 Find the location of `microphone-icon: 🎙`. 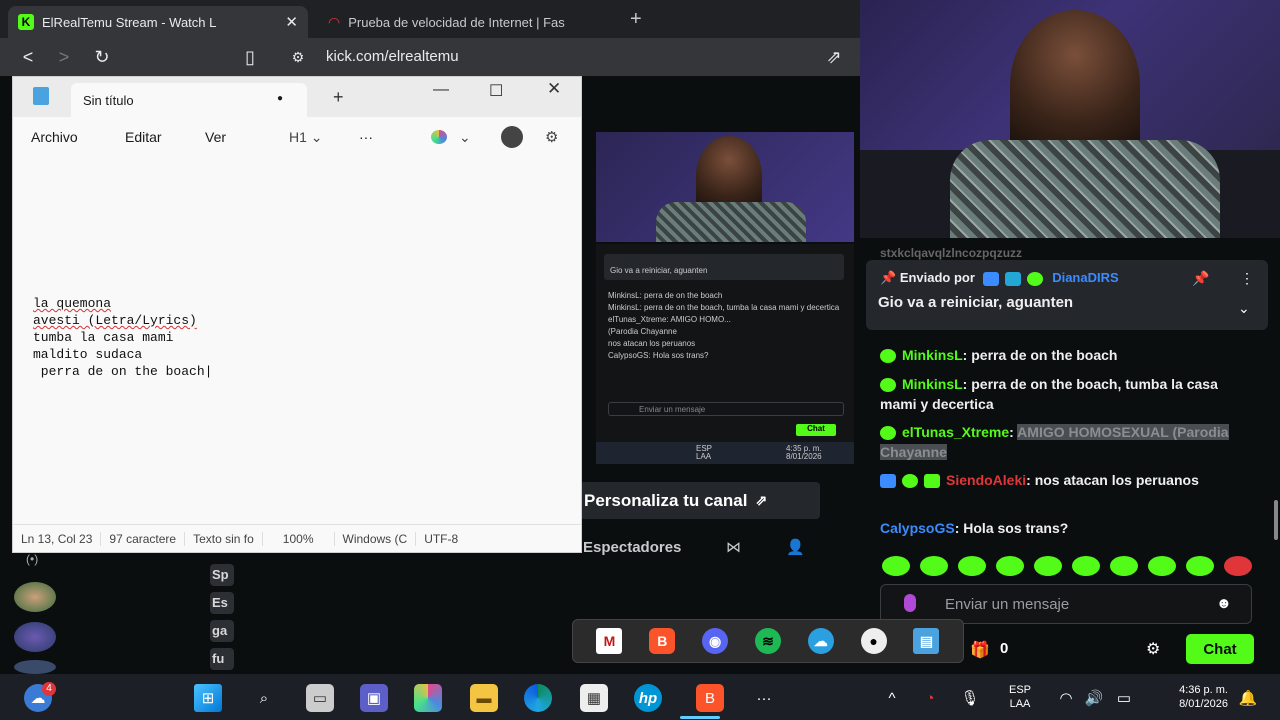

microphone-icon: 🎙 is located at coordinates (970, 698).